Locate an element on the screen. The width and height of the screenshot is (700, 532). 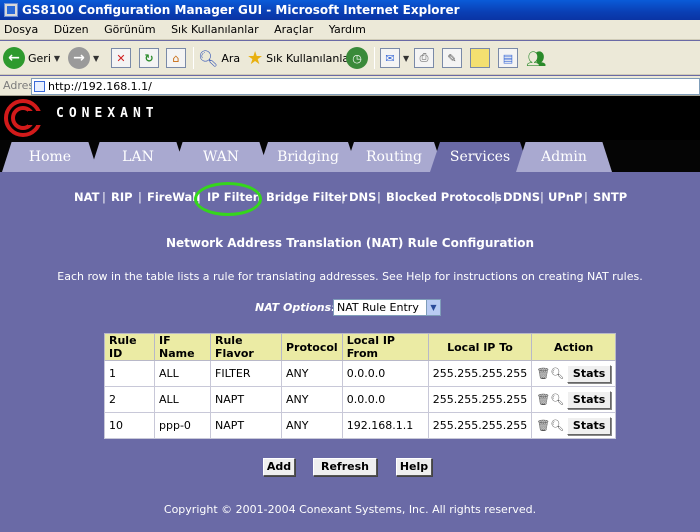
print-icon: ⎙ is located at coordinates (424, 58).